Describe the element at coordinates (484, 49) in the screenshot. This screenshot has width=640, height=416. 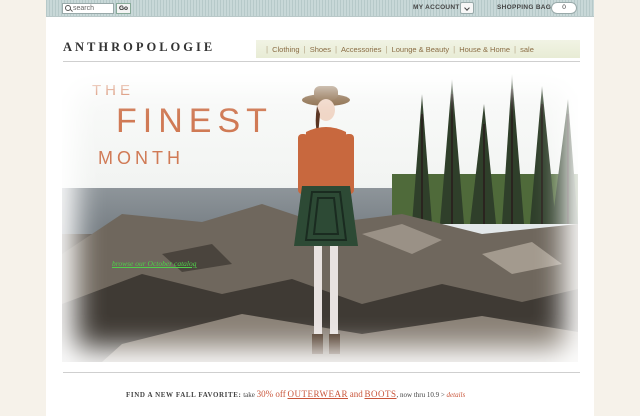
I see `nav-item-house-home: House & Home` at that location.